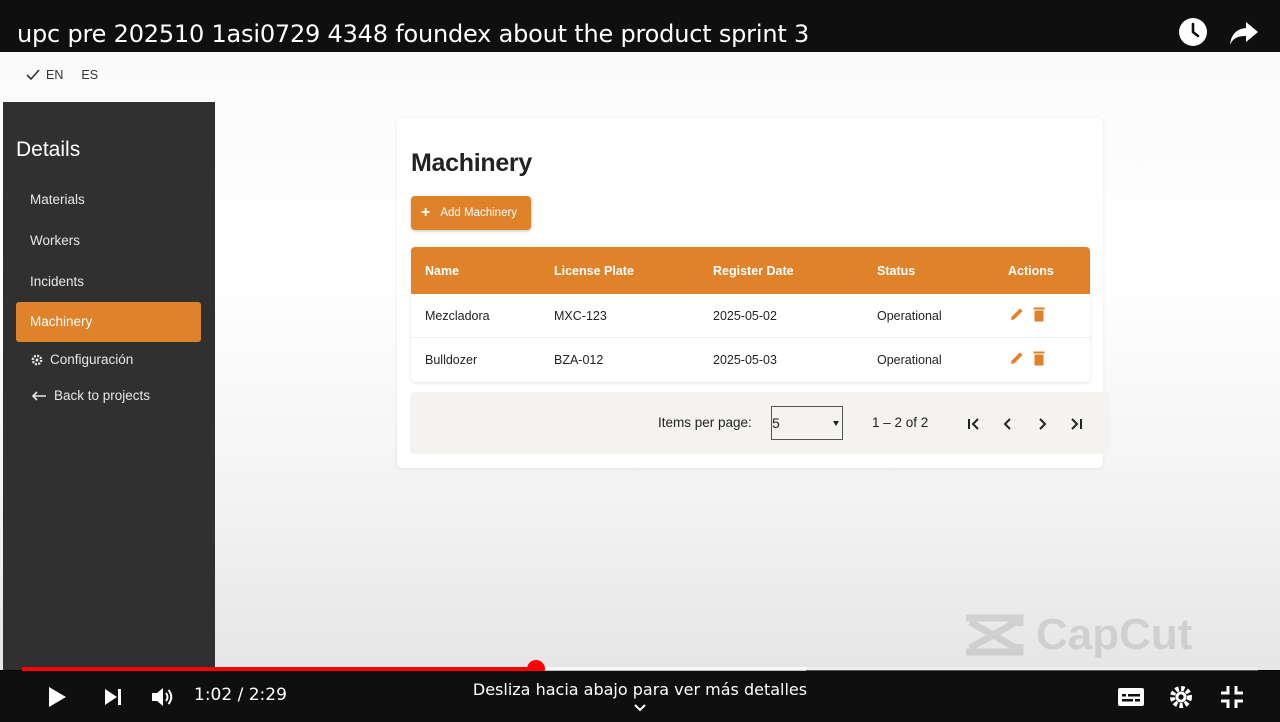 The height and width of the screenshot is (722, 1280). What do you see at coordinates (108, 200) in the screenshot?
I see `sidebar-item-materials: Materials` at bounding box center [108, 200].